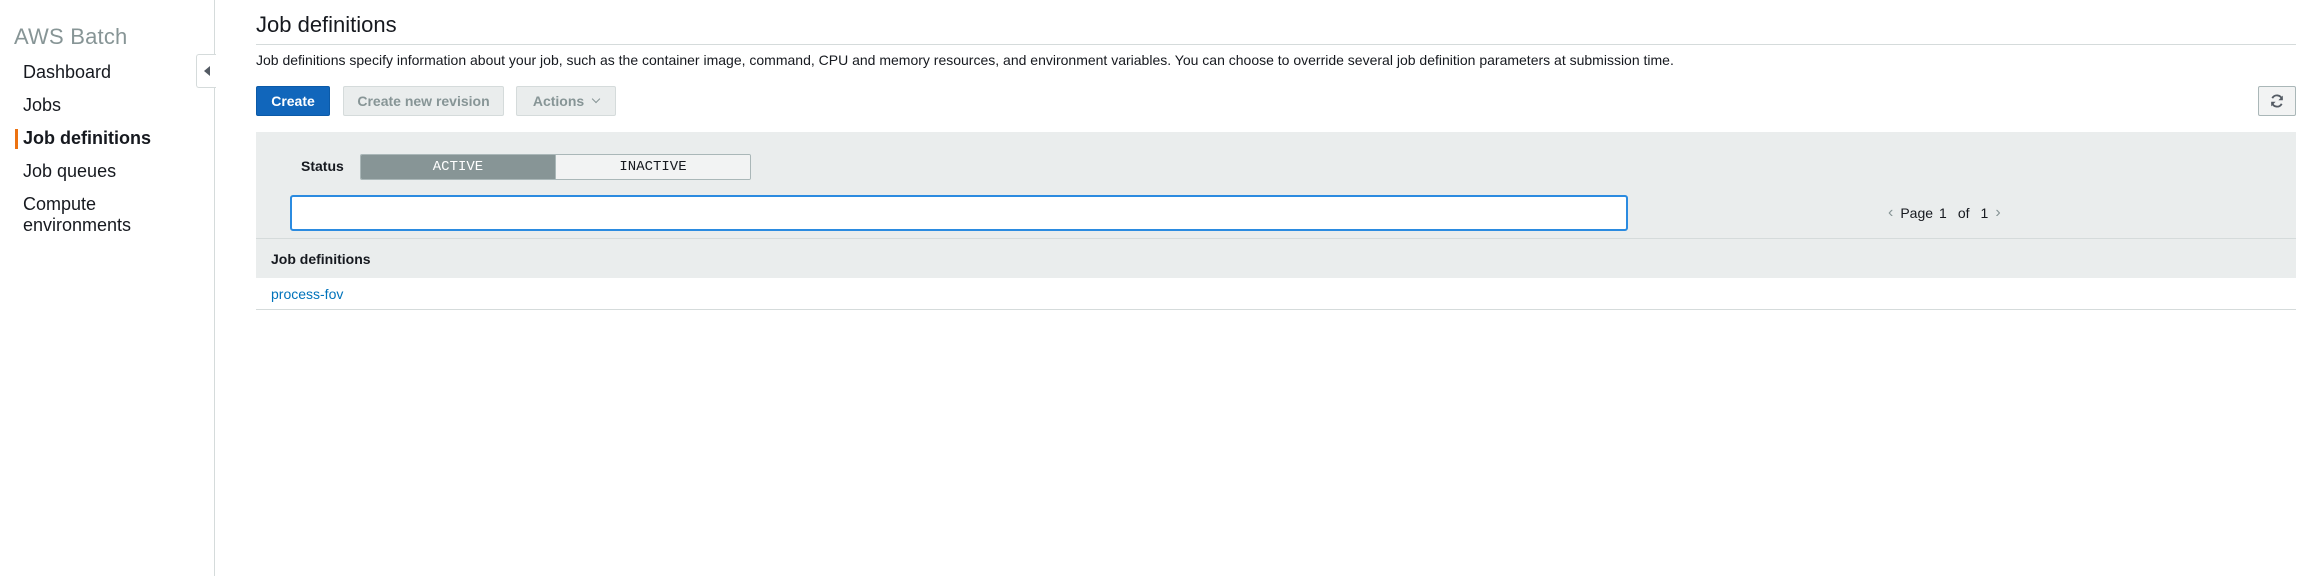  I want to click on refresh-icon, so click(2277, 101).